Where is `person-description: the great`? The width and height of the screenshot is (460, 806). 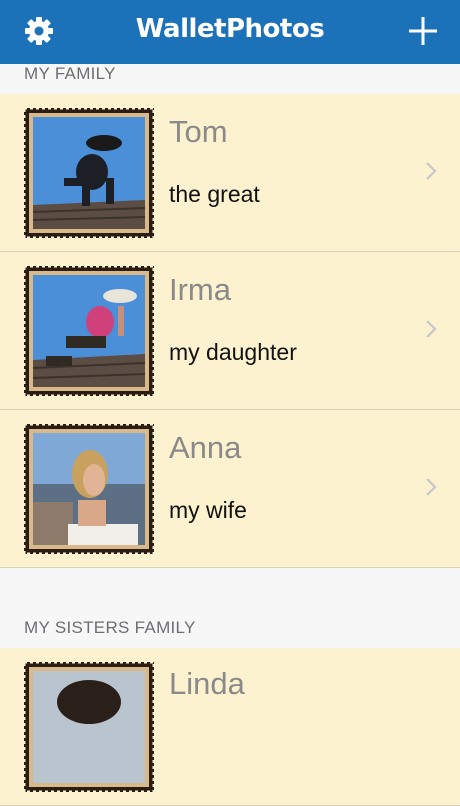 person-description: the great is located at coordinates (214, 194).